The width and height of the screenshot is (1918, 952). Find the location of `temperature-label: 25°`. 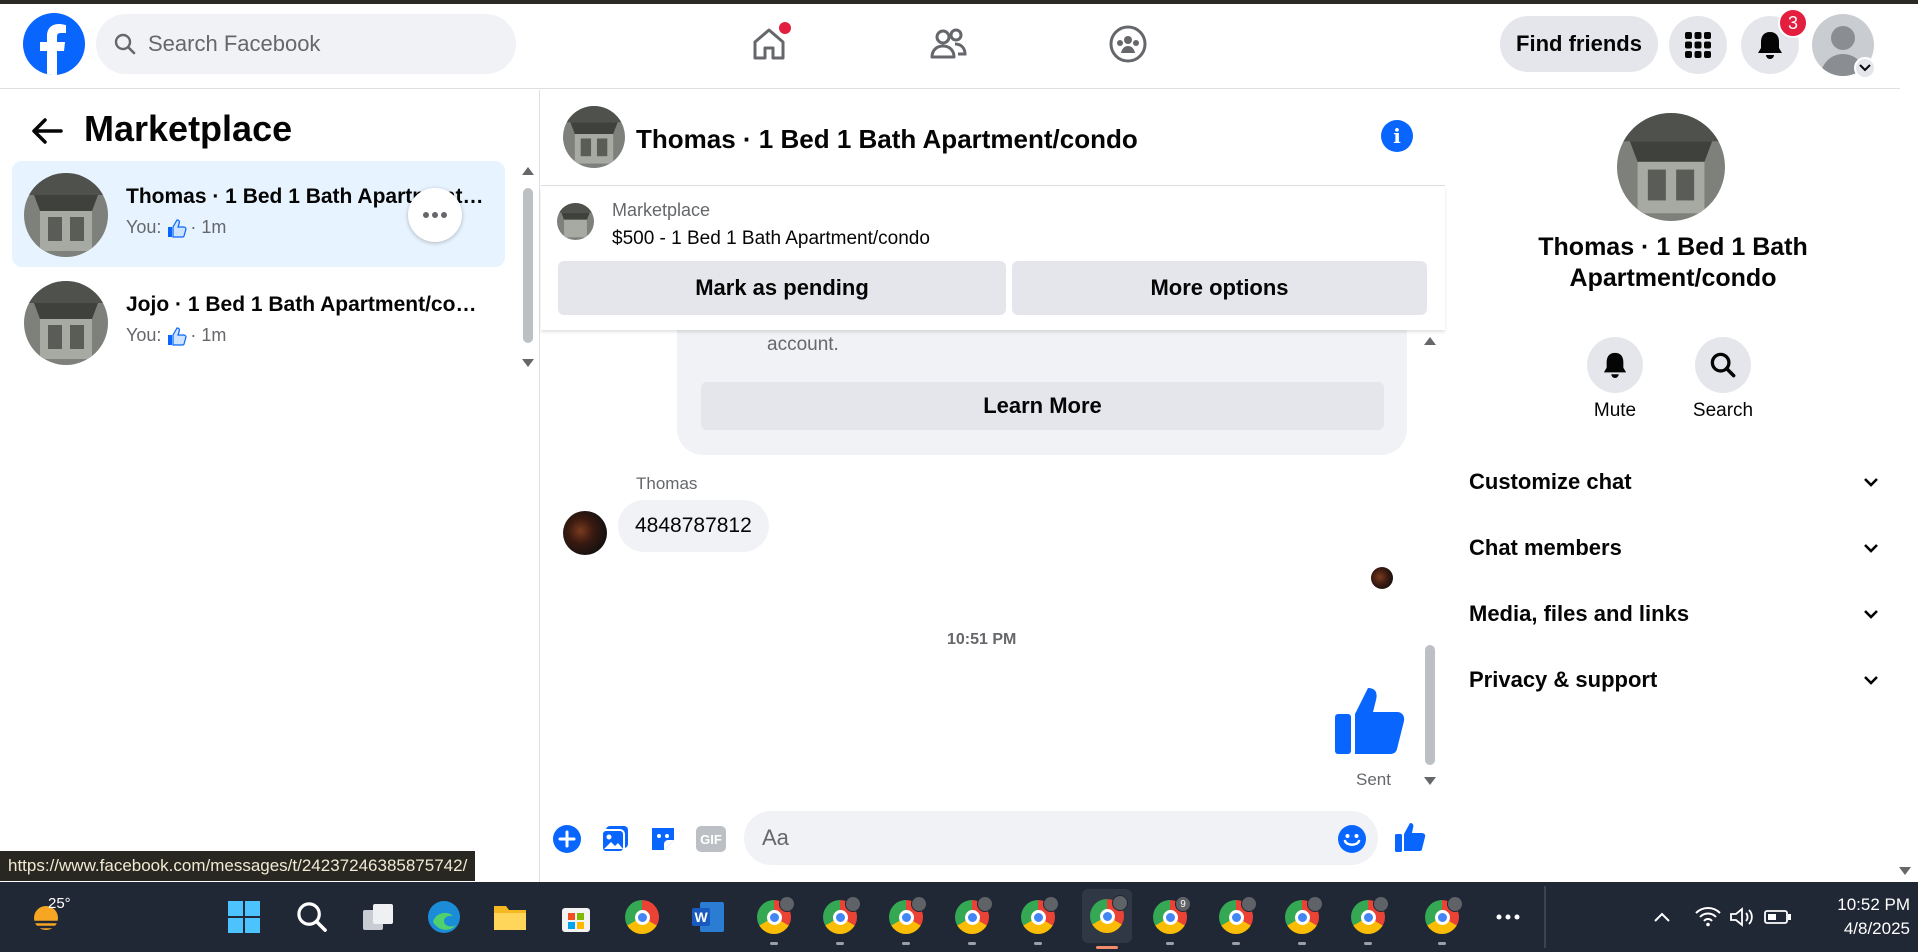

temperature-label: 25° is located at coordinates (59, 903).